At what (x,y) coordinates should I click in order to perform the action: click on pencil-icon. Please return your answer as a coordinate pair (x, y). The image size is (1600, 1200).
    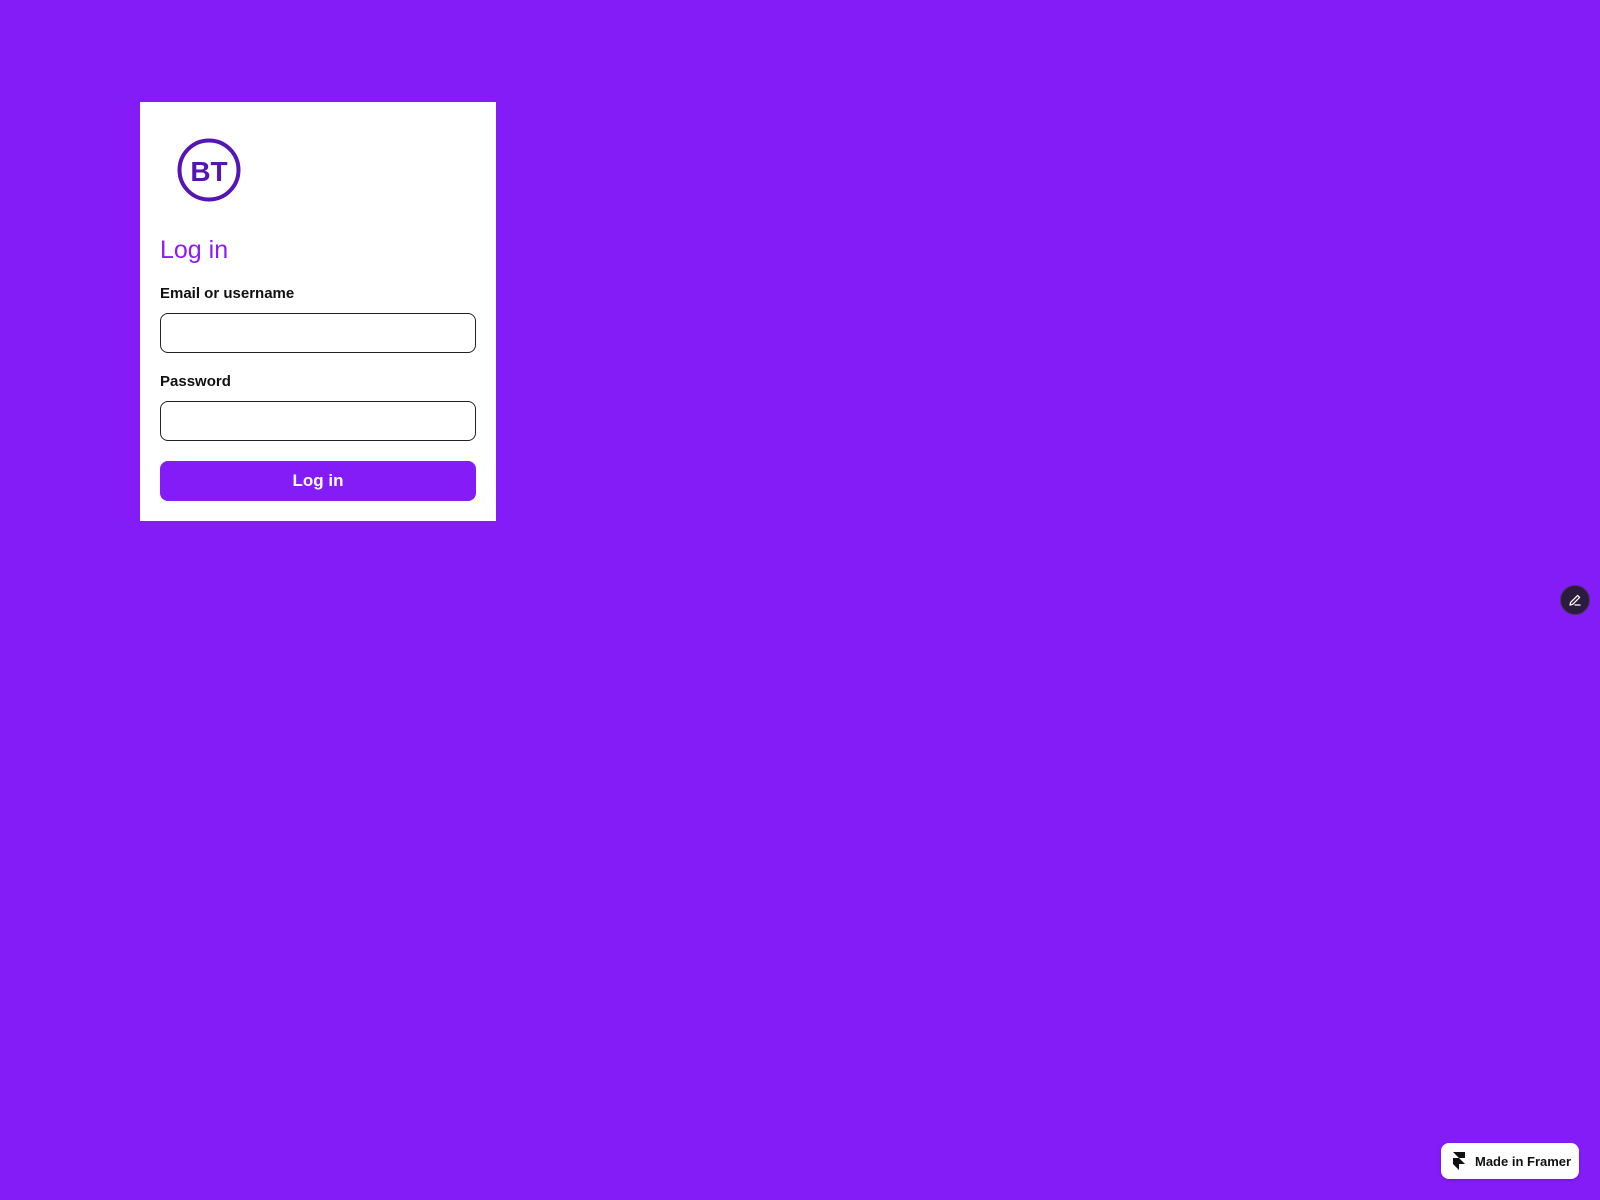
    Looking at the image, I should click on (1575, 600).